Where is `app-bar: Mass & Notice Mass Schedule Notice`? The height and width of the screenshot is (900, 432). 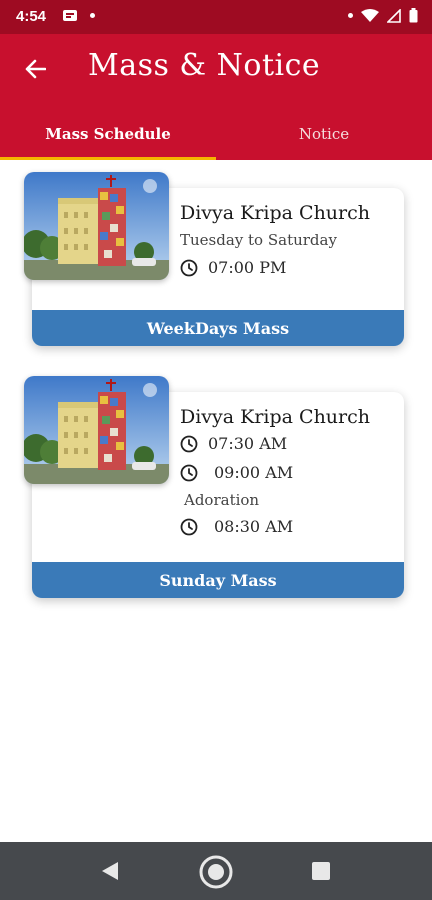 app-bar: Mass & Notice Mass Schedule Notice is located at coordinates (216, 97).